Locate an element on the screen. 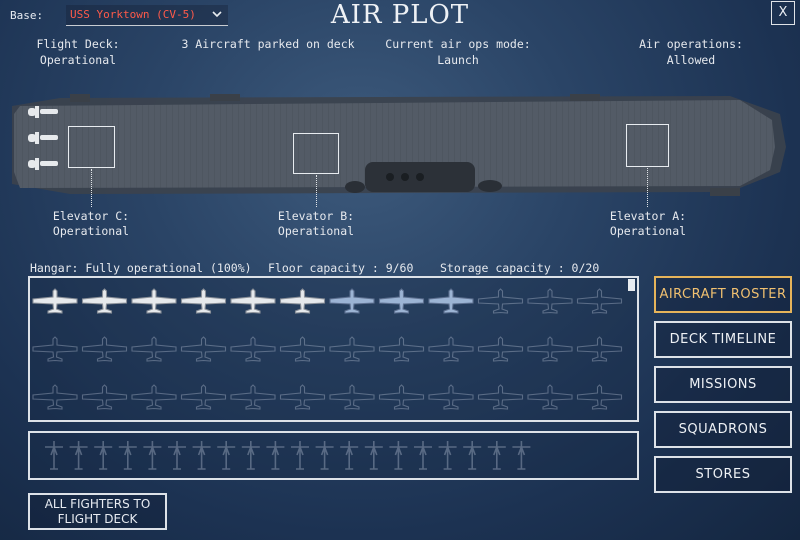  flight-deck-value: Operational is located at coordinates (78, 60).